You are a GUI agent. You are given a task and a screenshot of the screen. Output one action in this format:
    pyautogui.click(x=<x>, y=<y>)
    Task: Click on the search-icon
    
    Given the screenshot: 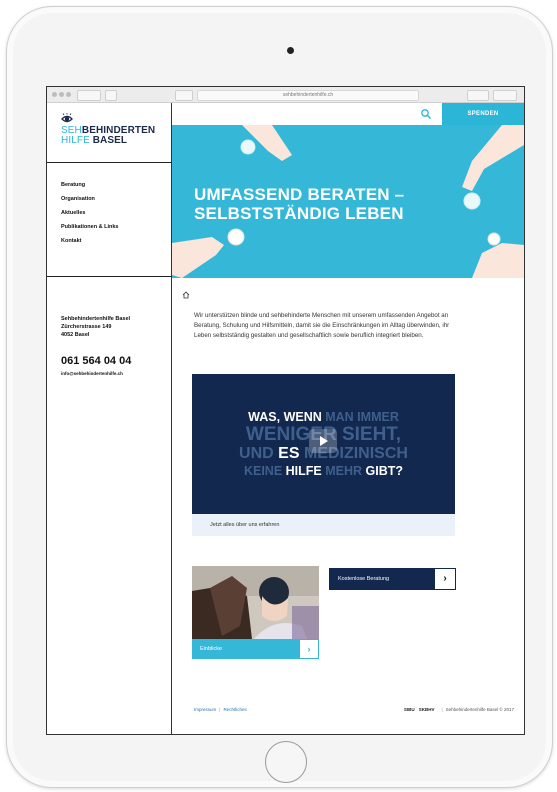 What is the action you would take?
    pyautogui.click(x=426, y=114)
    